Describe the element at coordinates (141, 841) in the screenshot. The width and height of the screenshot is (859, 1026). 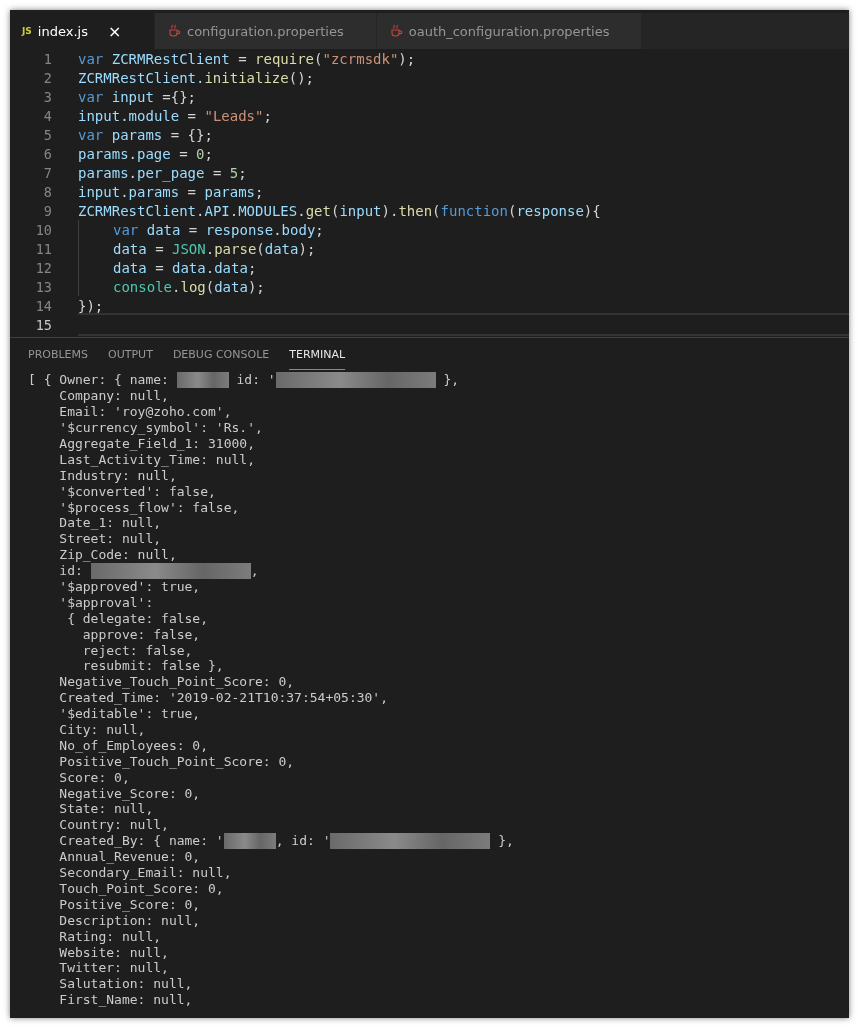
I see `terminal-text: Created_By: { name: '` at that location.